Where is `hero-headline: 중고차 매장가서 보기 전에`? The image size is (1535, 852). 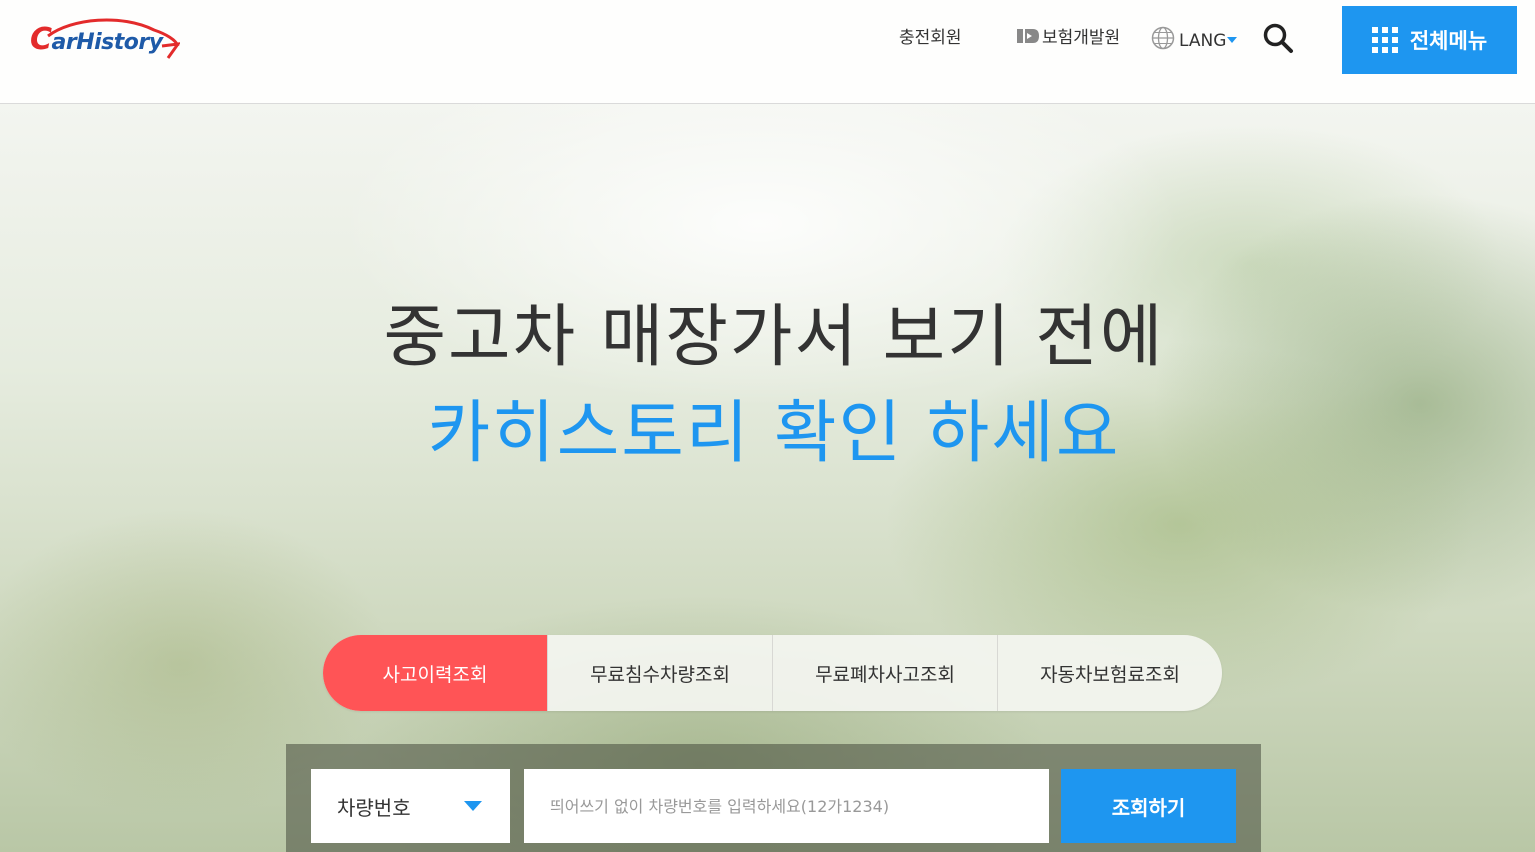
hero-headline: 중고차 매장가서 보기 전에 is located at coordinates (774, 337).